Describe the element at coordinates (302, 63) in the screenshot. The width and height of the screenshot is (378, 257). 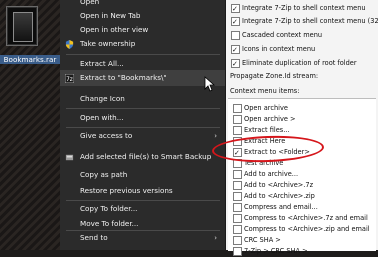
I see `option-eliminate-duplication: Eliminate duplication of root folder` at that location.